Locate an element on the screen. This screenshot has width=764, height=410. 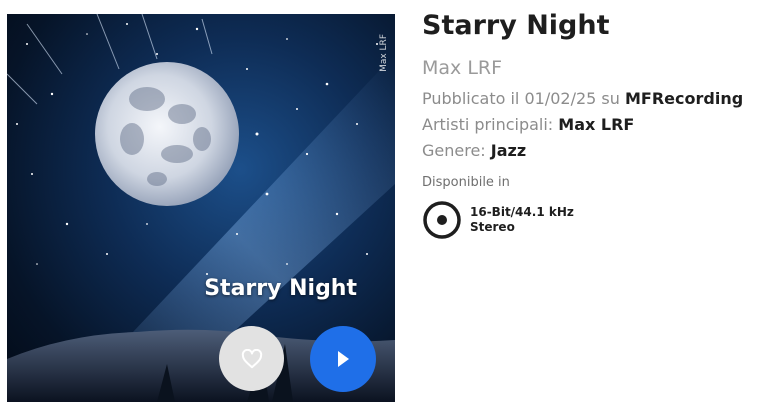
main-artists-line: Artisti principali: Max LRF is located at coordinates (592, 125).